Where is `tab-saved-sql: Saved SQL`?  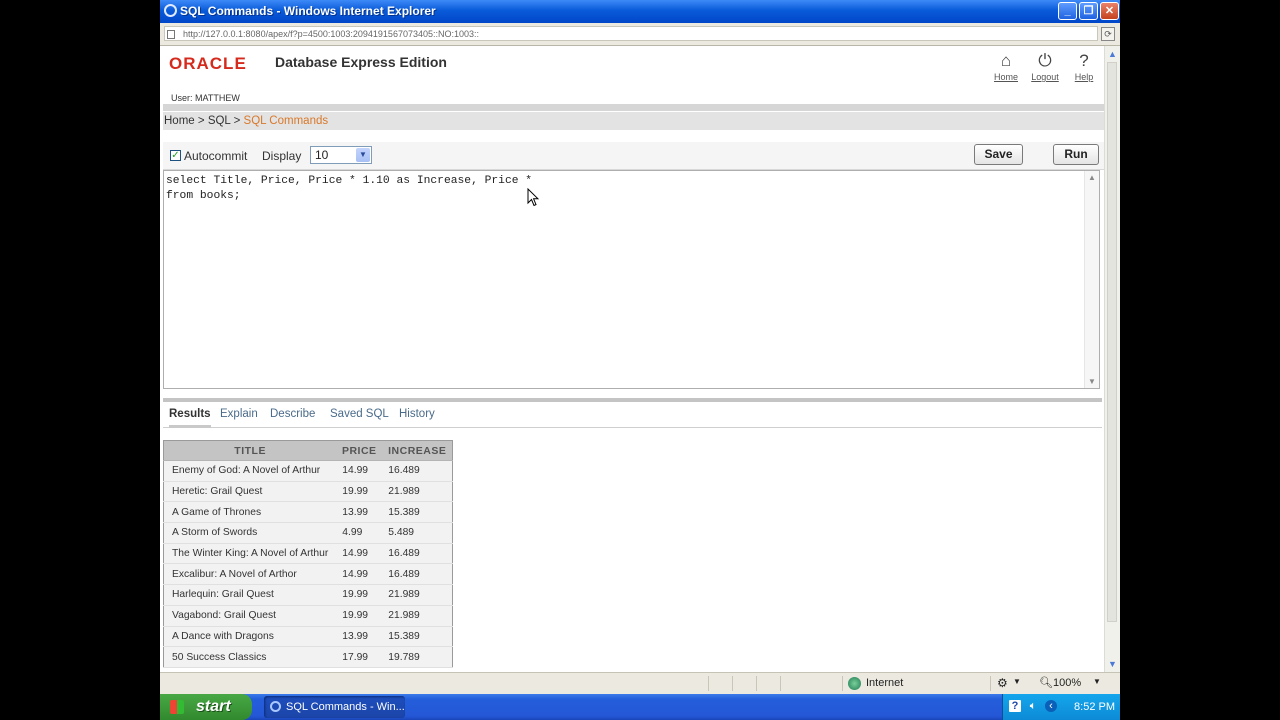 tab-saved-sql: Saved SQL is located at coordinates (359, 414).